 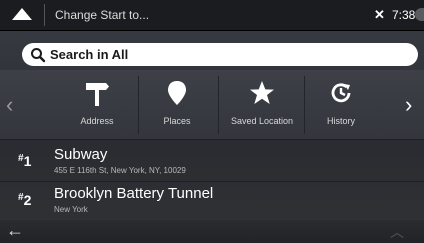 What do you see at coordinates (89, 54) in the screenshot?
I see `search-label: Search in All` at bounding box center [89, 54].